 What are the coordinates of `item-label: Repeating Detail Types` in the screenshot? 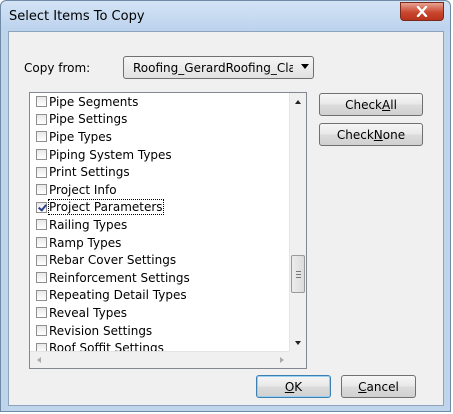 It's located at (118, 295).